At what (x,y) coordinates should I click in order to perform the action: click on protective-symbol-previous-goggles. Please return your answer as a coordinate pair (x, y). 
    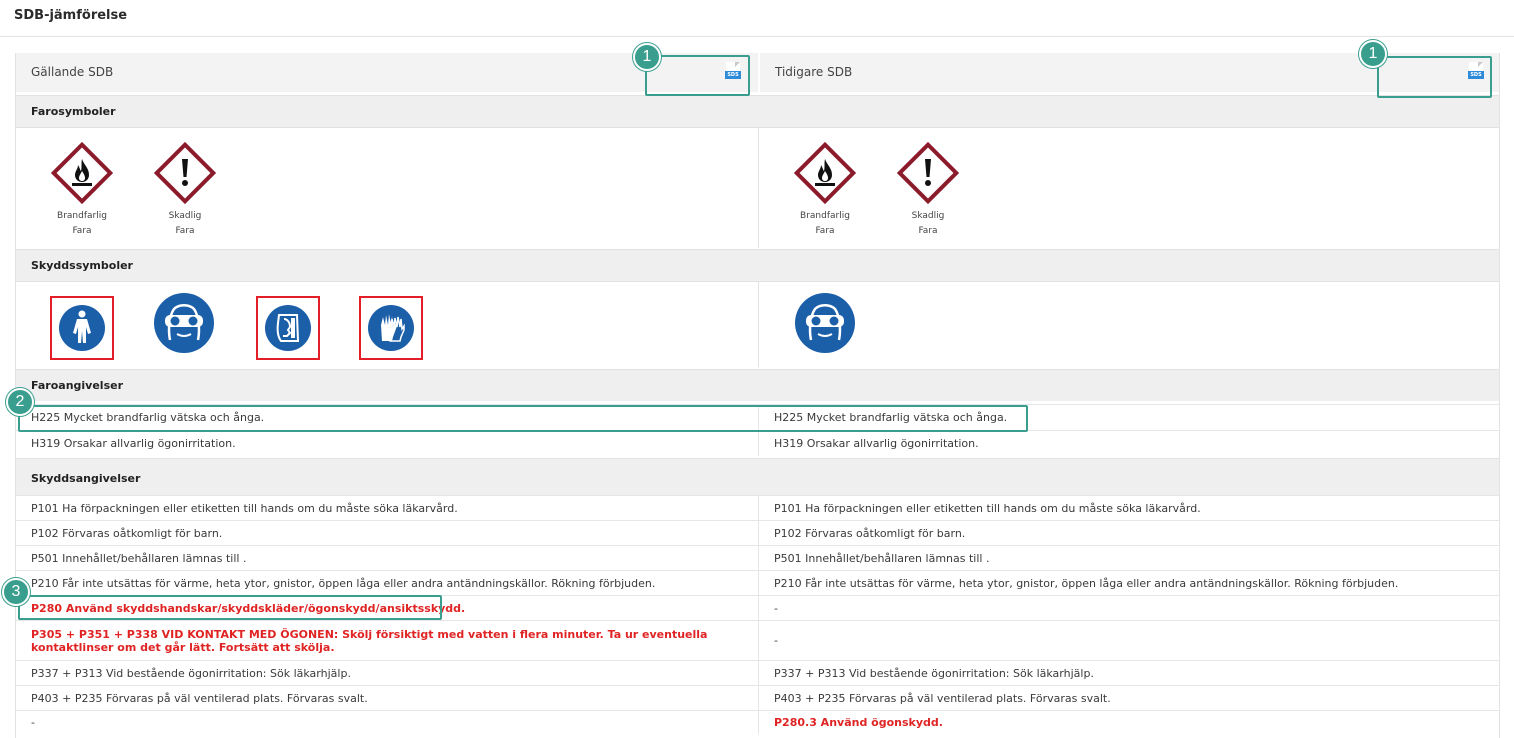
    Looking at the image, I should click on (825, 323).